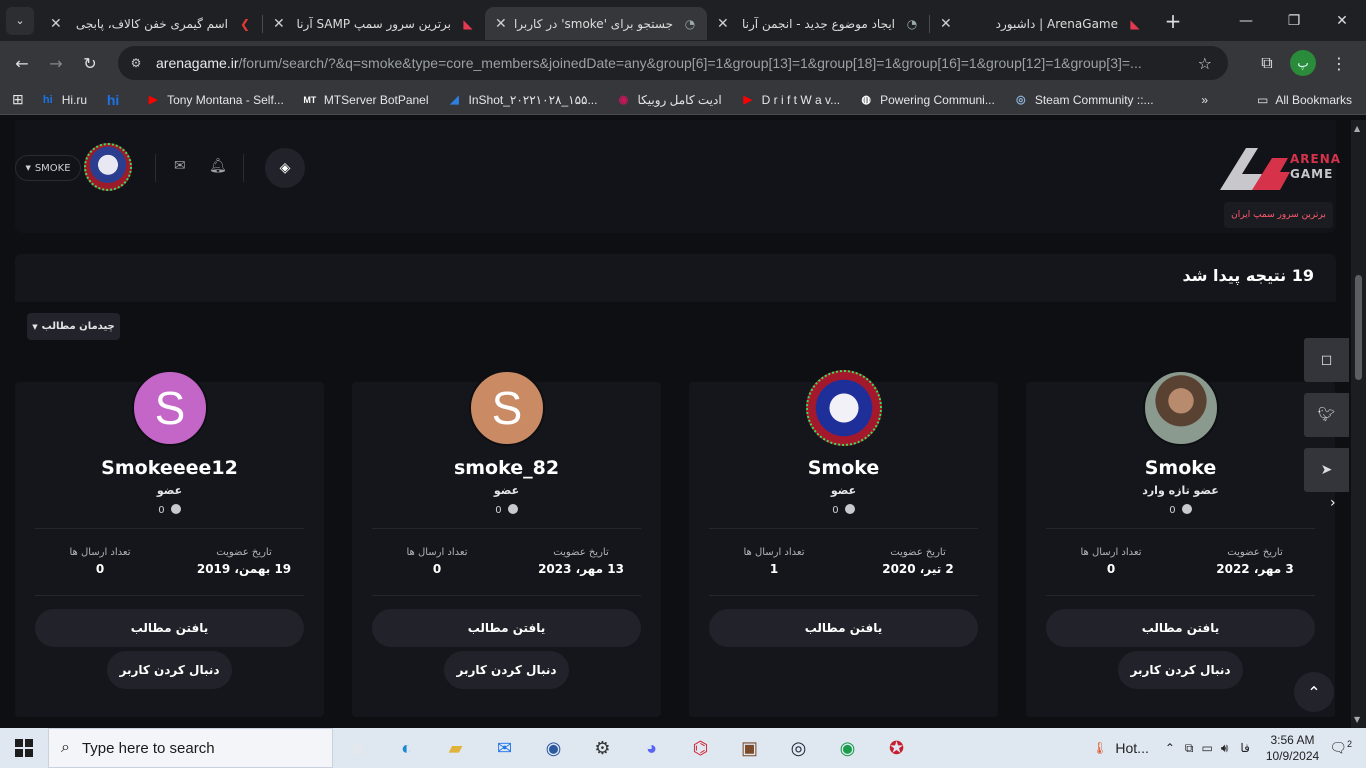 The height and width of the screenshot is (768, 1366). Describe the element at coordinates (668, 100) in the screenshot. I see `bookmark-rubika: ◉ ادیت کامل روبیکا` at that location.